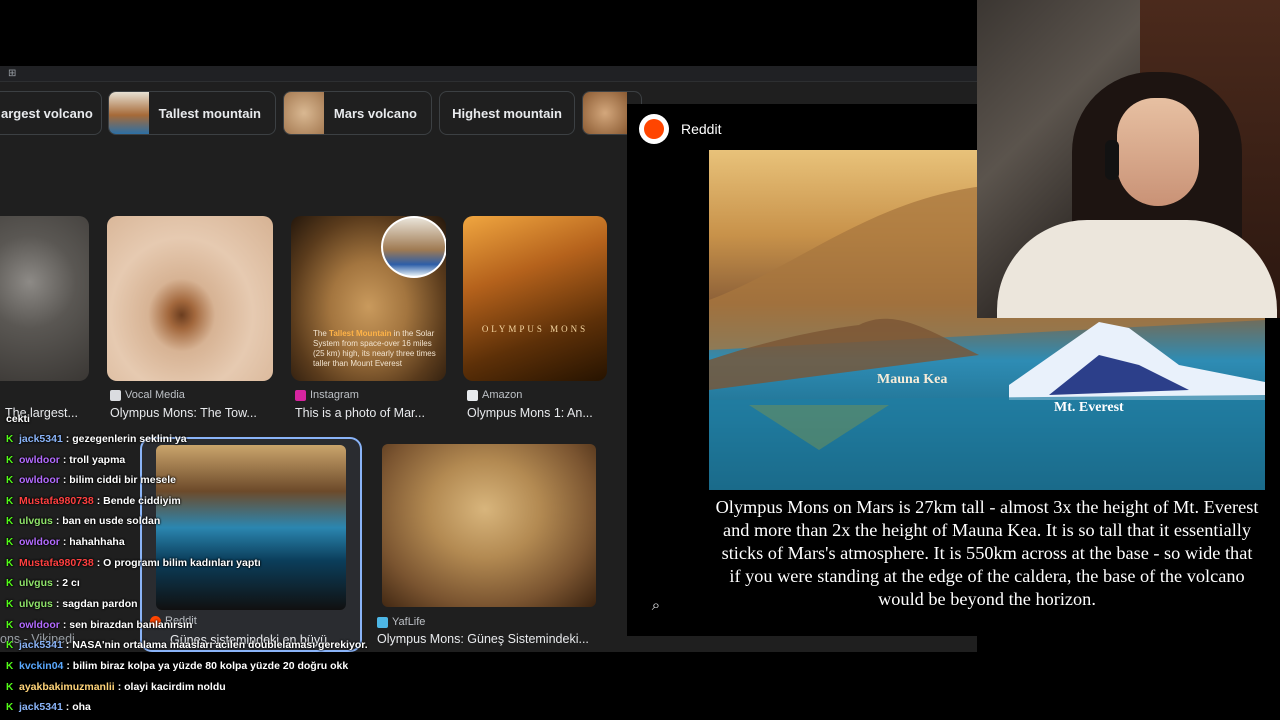  Describe the element at coordinates (99, 625) in the screenshot. I see `chat-message: Kowldoor: sen birazdan banlanırsın` at that location.